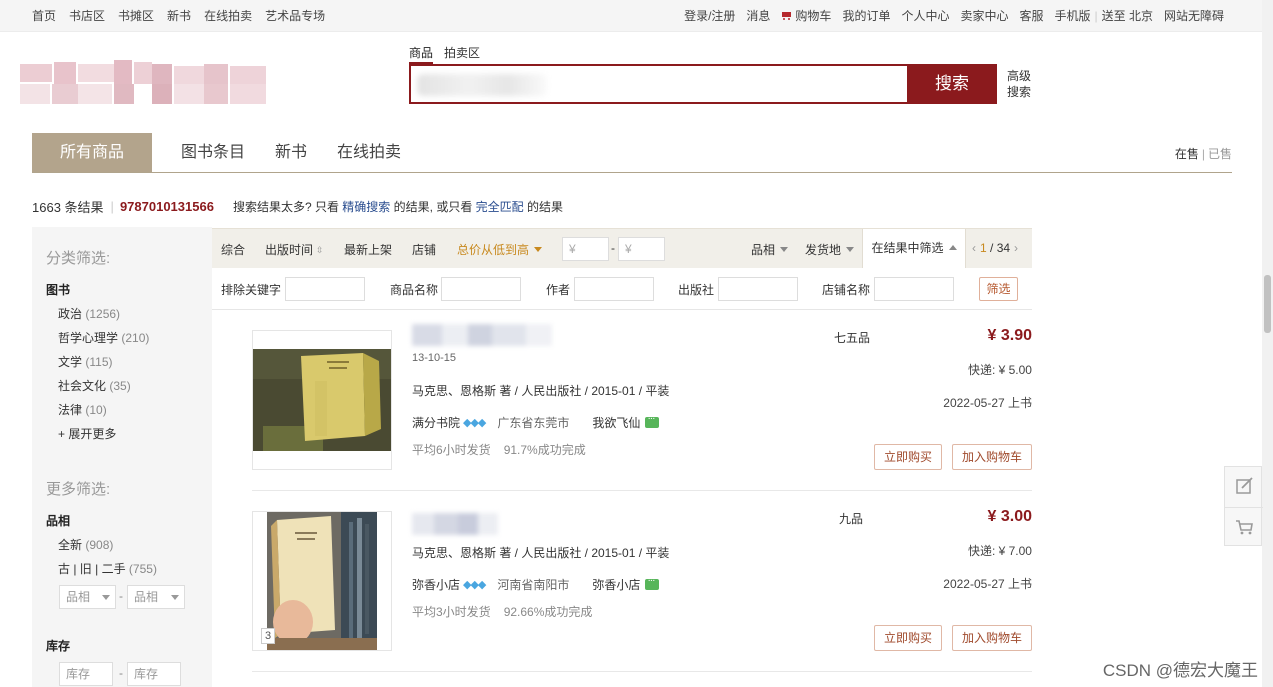 The image size is (1273, 687). Describe the element at coordinates (1187, 154) in the screenshot. I see `on-sale-link: 在售` at that location.